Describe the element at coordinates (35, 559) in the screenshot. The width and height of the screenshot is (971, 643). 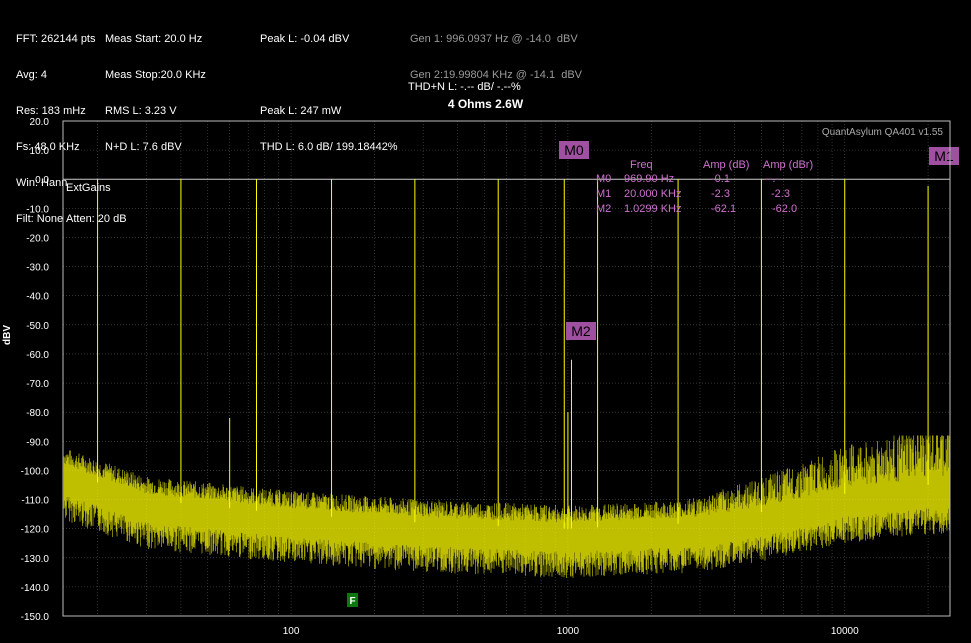
I see `y-tick-label: -130.0` at that location.